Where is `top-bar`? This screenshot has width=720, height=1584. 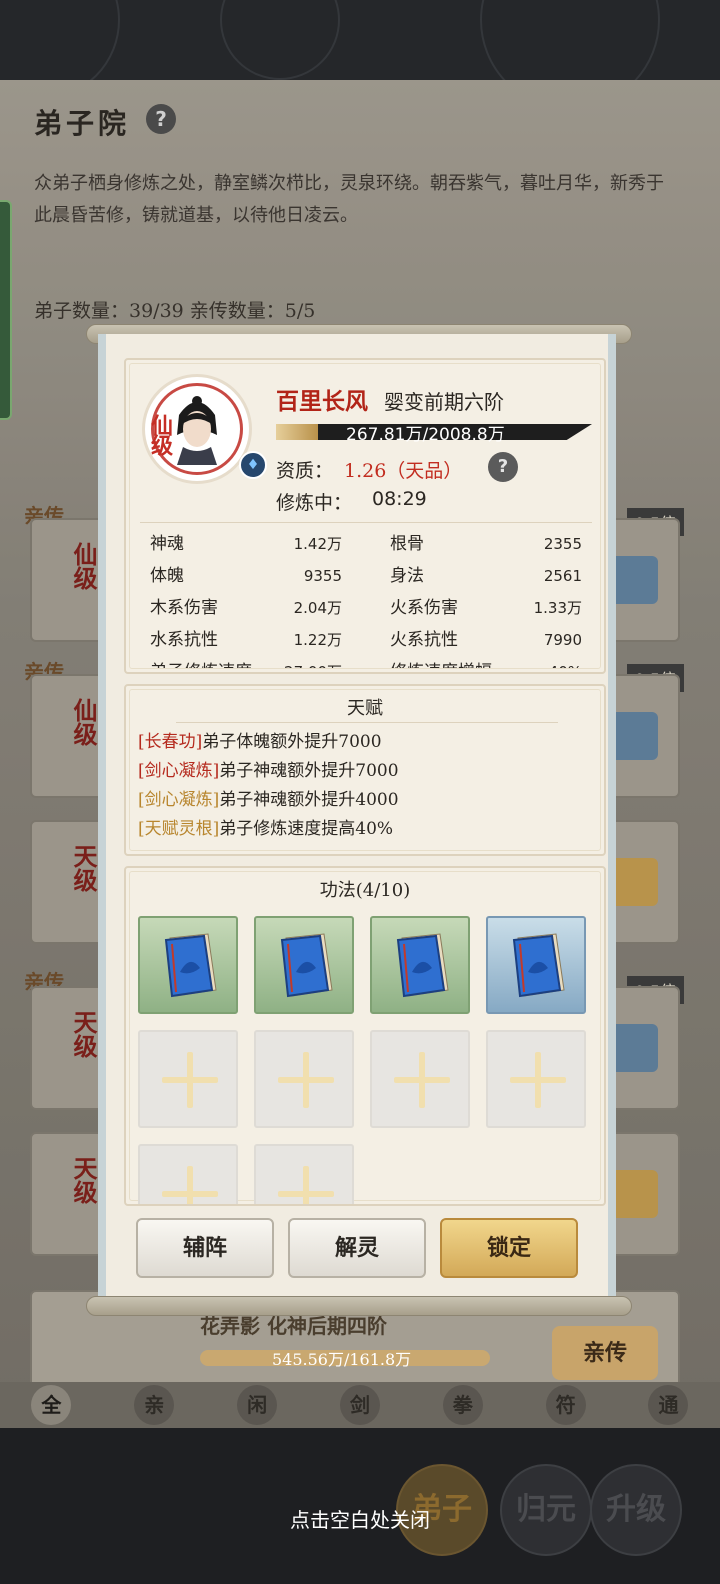
top-bar is located at coordinates (360, 55).